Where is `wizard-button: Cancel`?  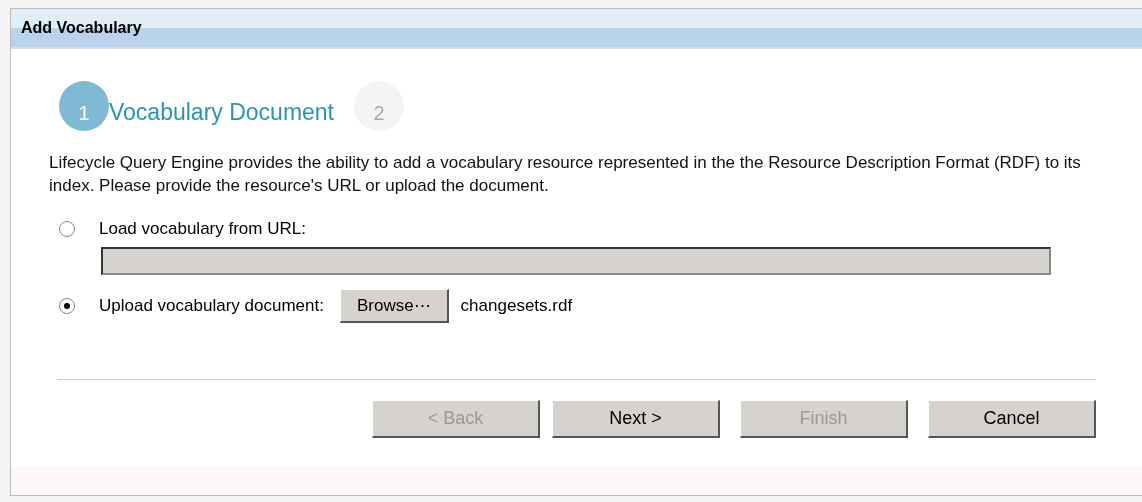
wizard-button: Cancel is located at coordinates (1012, 419).